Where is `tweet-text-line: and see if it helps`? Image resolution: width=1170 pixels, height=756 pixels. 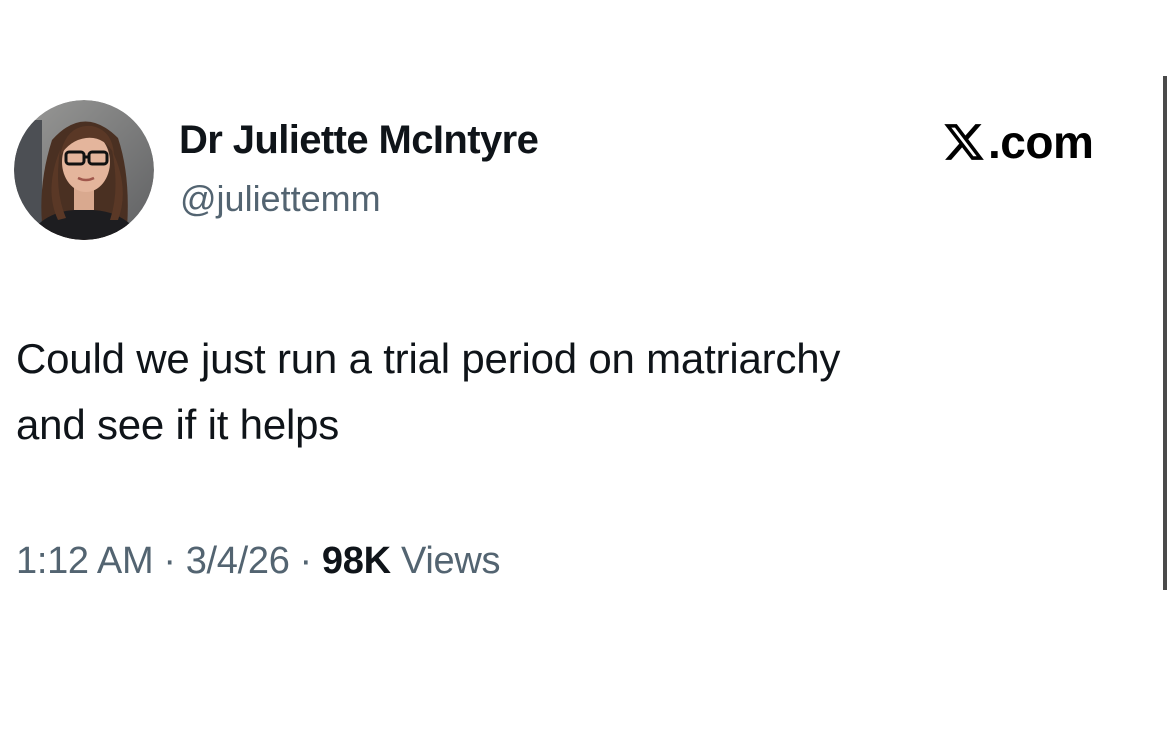 tweet-text-line: and see if it helps is located at coordinates (178, 424).